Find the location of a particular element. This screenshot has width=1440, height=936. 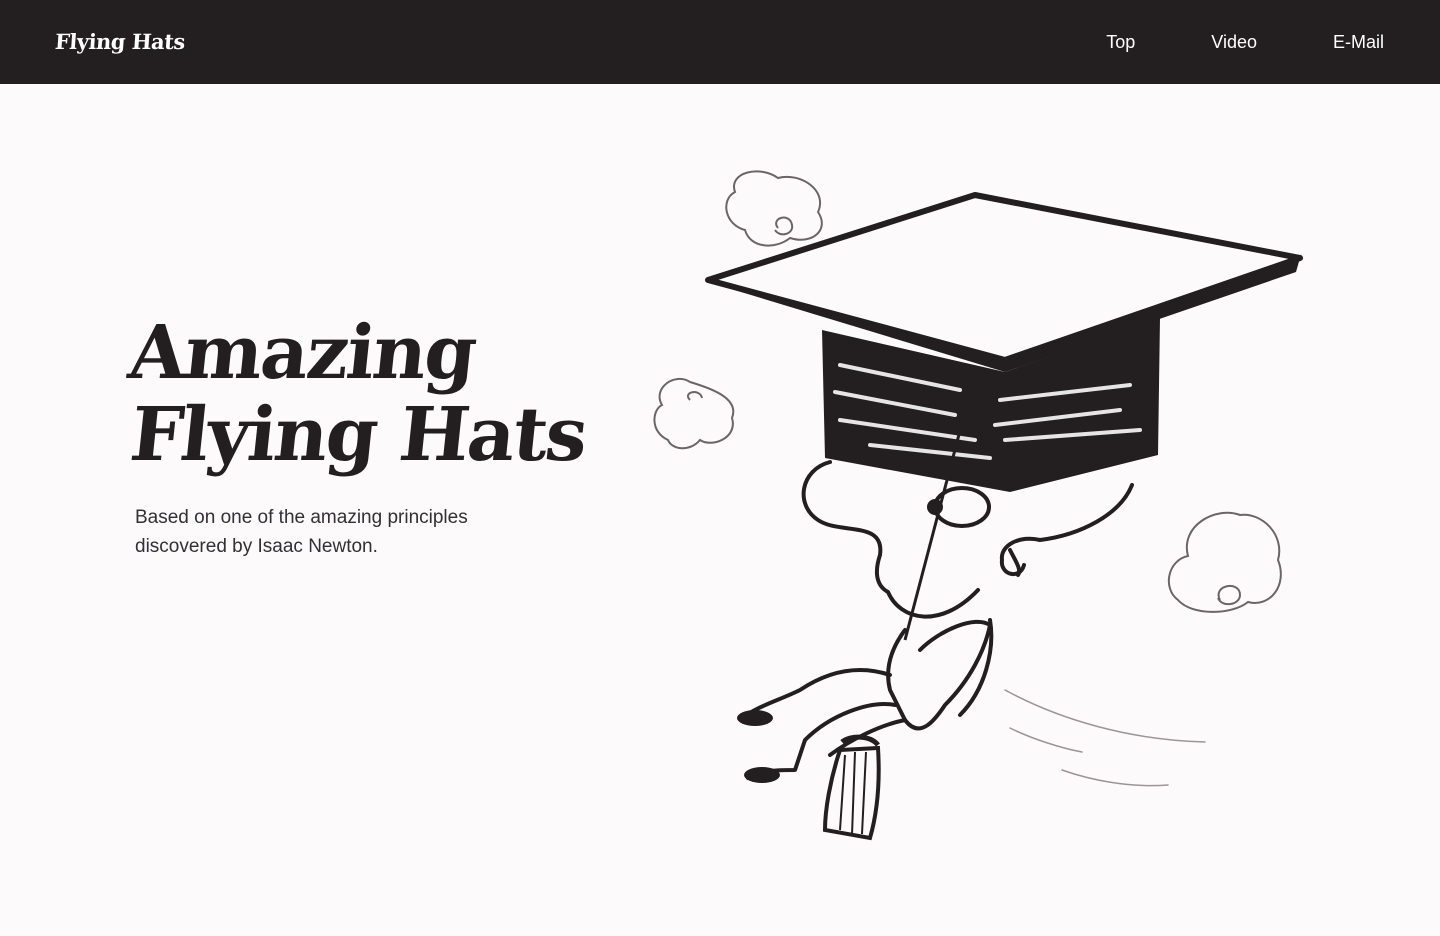

hero-subtitle-line2: discovered by Isaac Newton. is located at coordinates (256, 546).